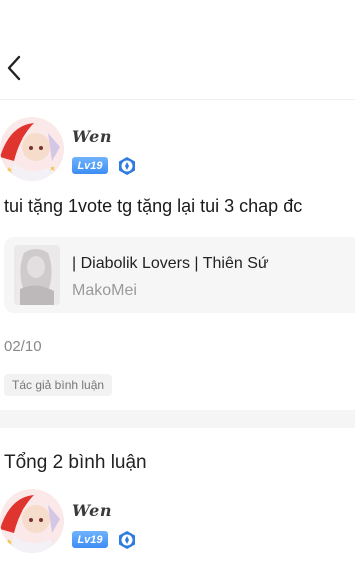 Image resolution: width=355 pixels, height=568 pixels. I want to click on comment-date: 02/10, so click(23, 346).